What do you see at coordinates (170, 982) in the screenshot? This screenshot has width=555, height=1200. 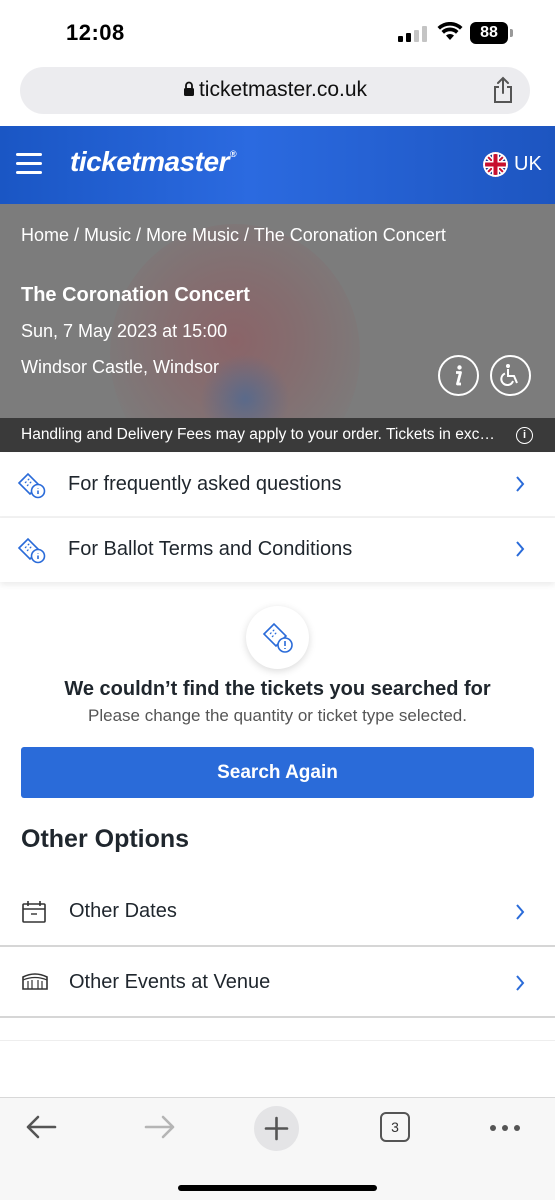 I see `other-events-label: Other Events at Venue` at bounding box center [170, 982].